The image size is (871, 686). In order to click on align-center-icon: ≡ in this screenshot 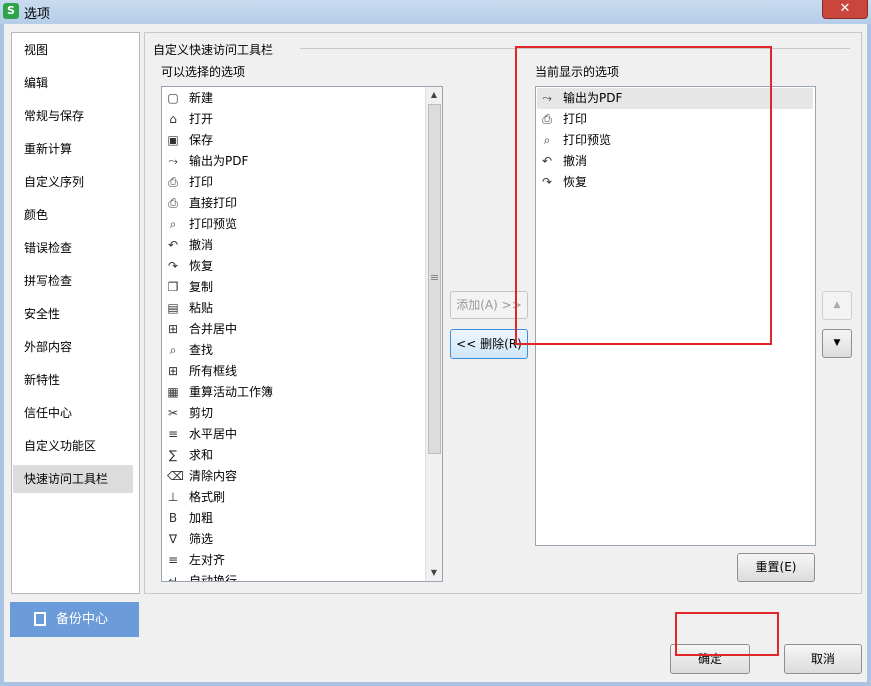, I will do `click(173, 434)`.